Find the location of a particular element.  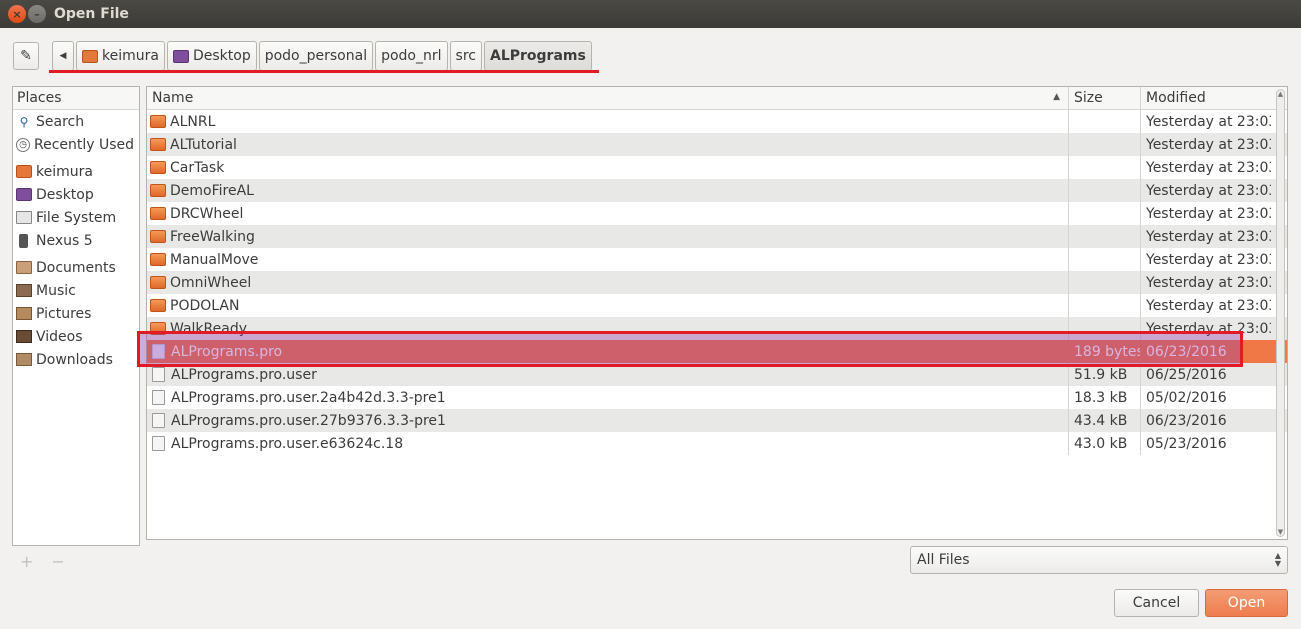

sidebar-item-file-system: File System is located at coordinates (76, 217).